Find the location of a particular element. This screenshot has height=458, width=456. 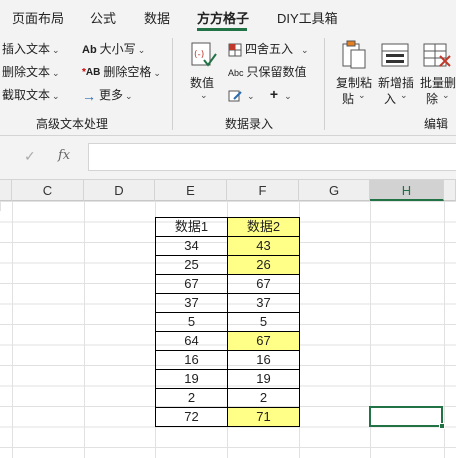

tab-fangfang: 方方格子 is located at coordinates (223, 17).